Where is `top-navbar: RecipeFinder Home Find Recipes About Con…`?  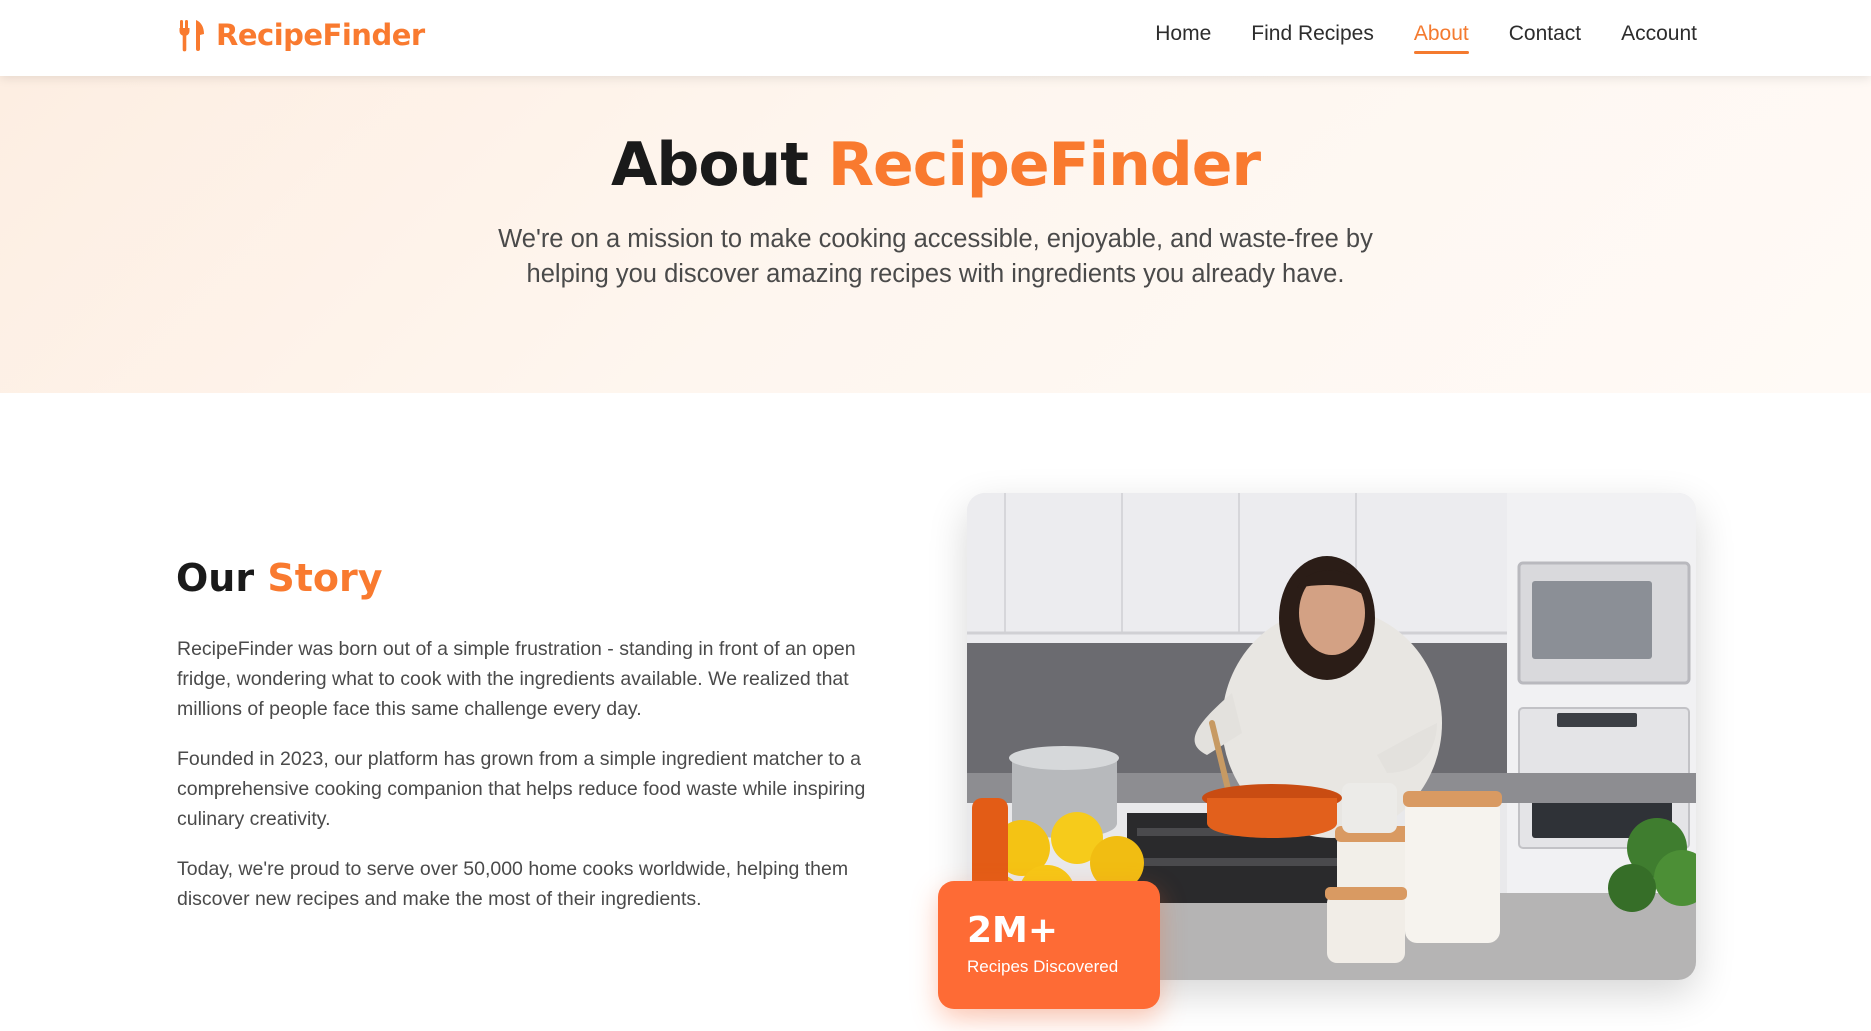
top-navbar: RecipeFinder Home Find Recipes About Con… is located at coordinates (935, 38).